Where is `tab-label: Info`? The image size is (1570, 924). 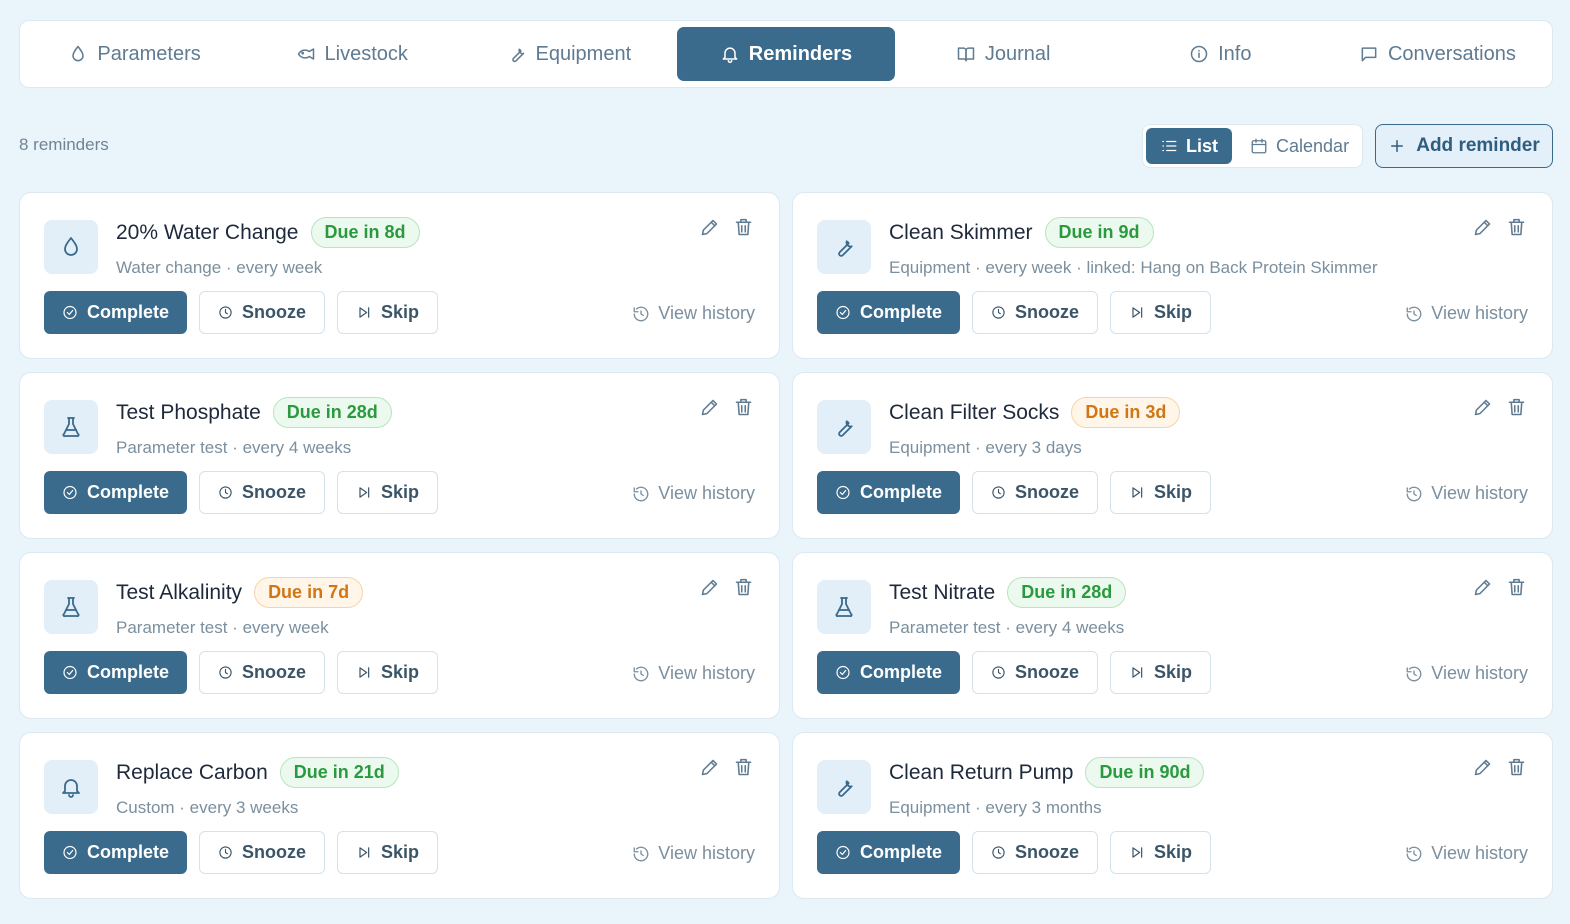
tab-label: Info is located at coordinates (1235, 53).